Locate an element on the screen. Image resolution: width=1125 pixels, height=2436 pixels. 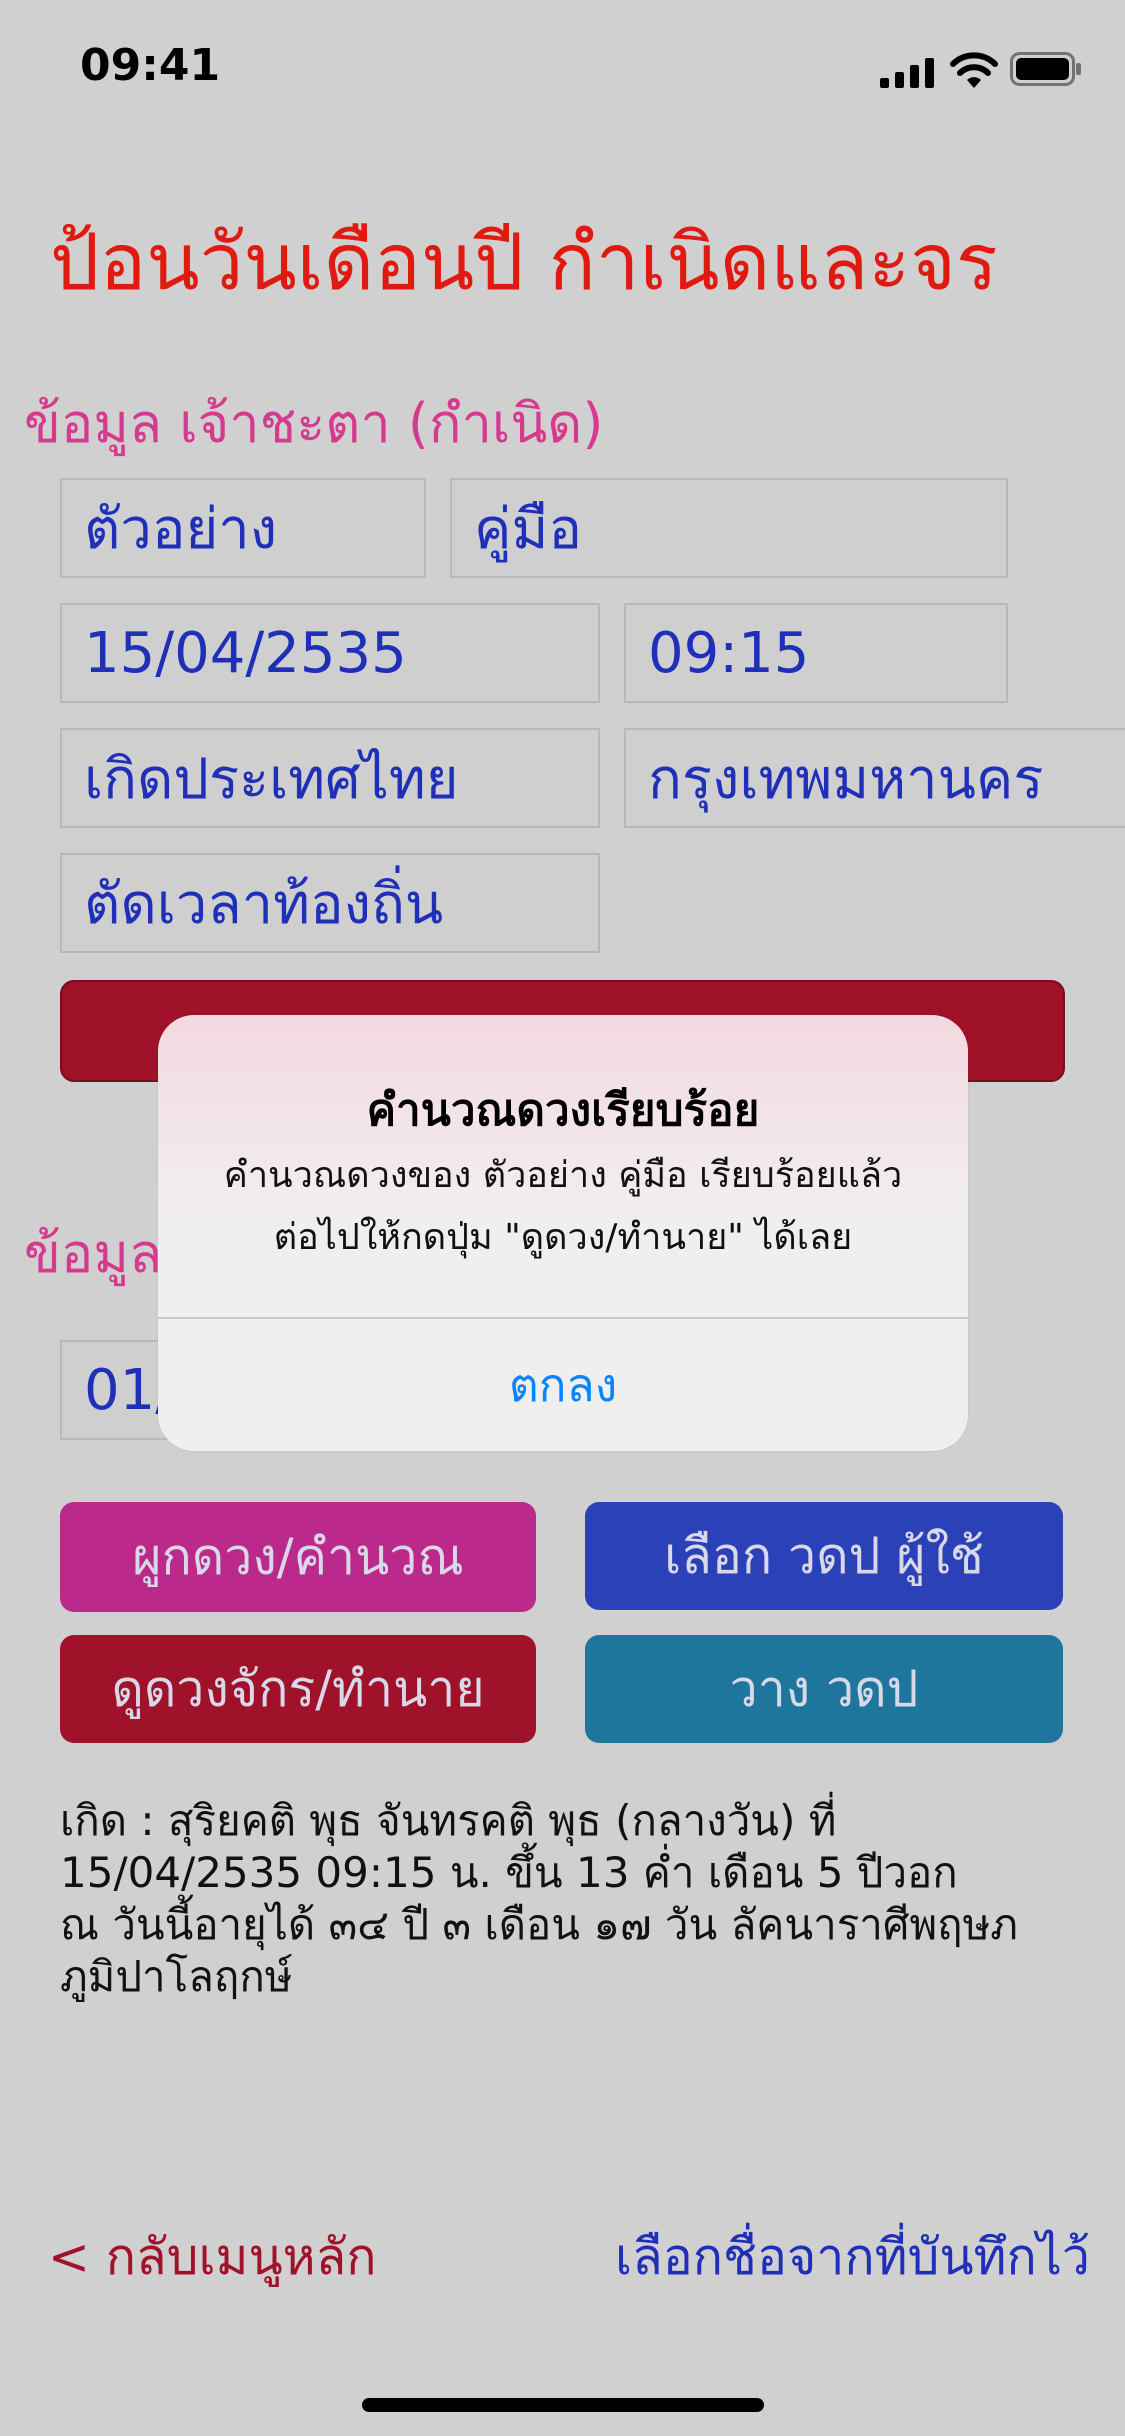
select-transit-date-button: เลือก วดป ผู้ใช้ is located at coordinates (824, 1556).